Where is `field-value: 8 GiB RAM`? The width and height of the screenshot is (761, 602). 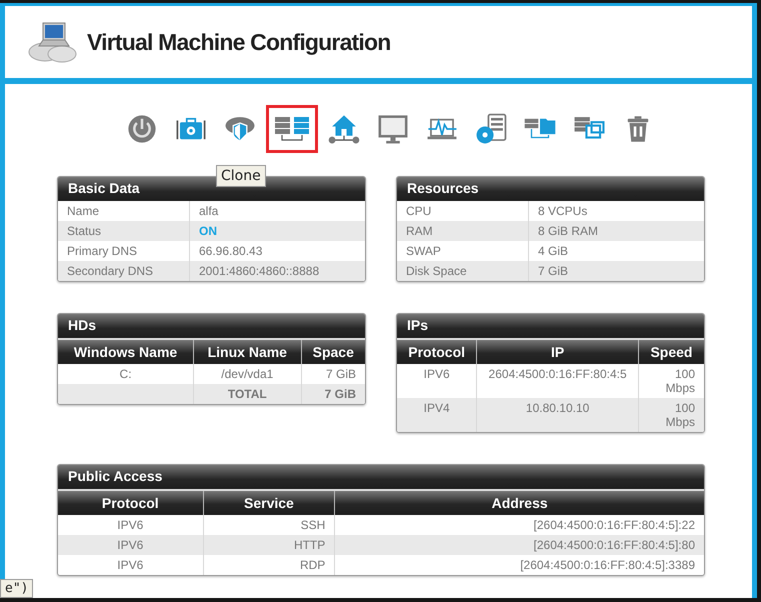 field-value: 8 GiB RAM is located at coordinates (616, 231).